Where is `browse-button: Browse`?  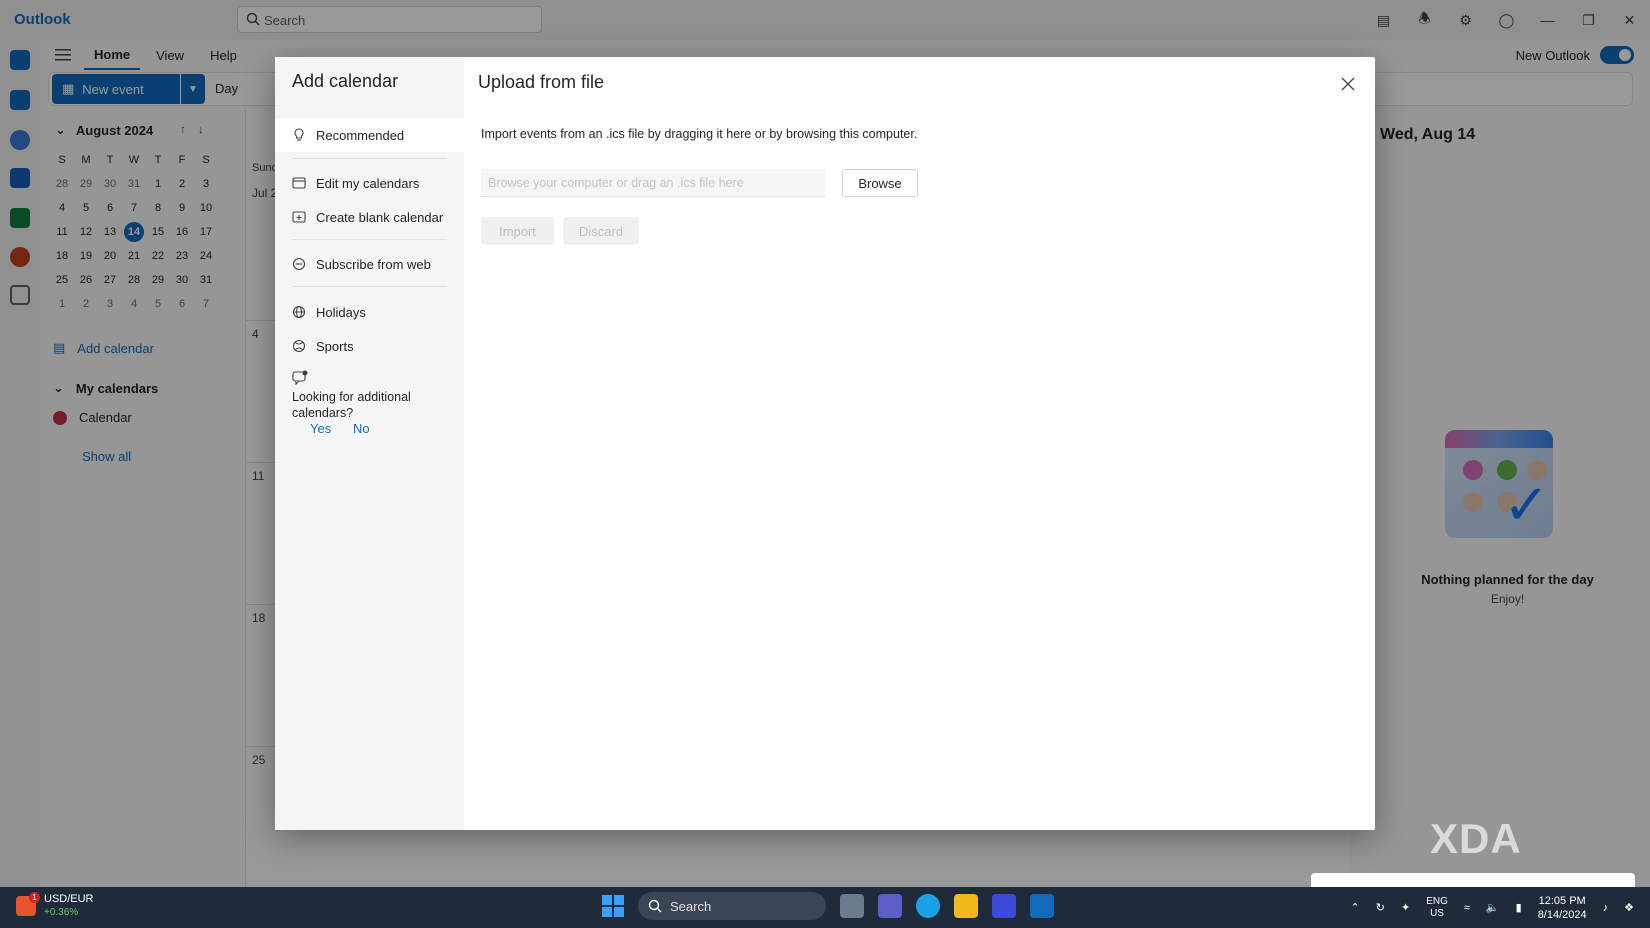 browse-button: Browse is located at coordinates (880, 183).